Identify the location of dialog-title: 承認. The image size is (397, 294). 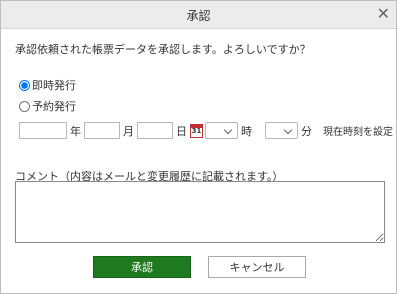
(198, 16).